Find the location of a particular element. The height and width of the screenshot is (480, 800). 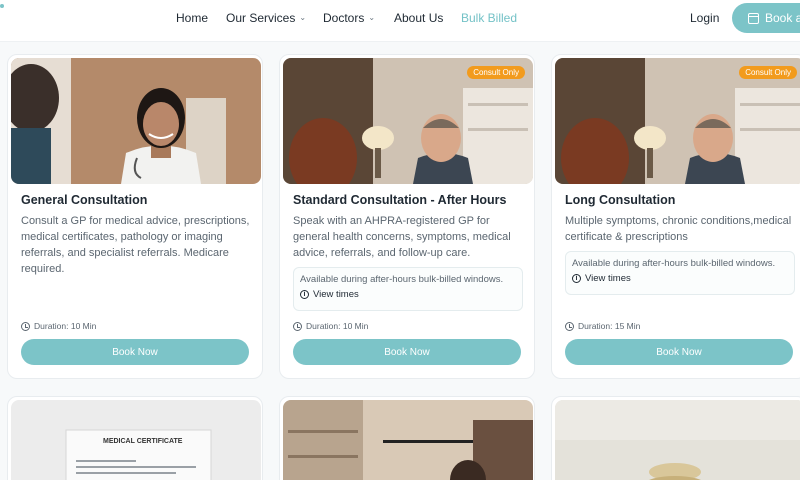

nav-home-label: Home is located at coordinates (192, 18).